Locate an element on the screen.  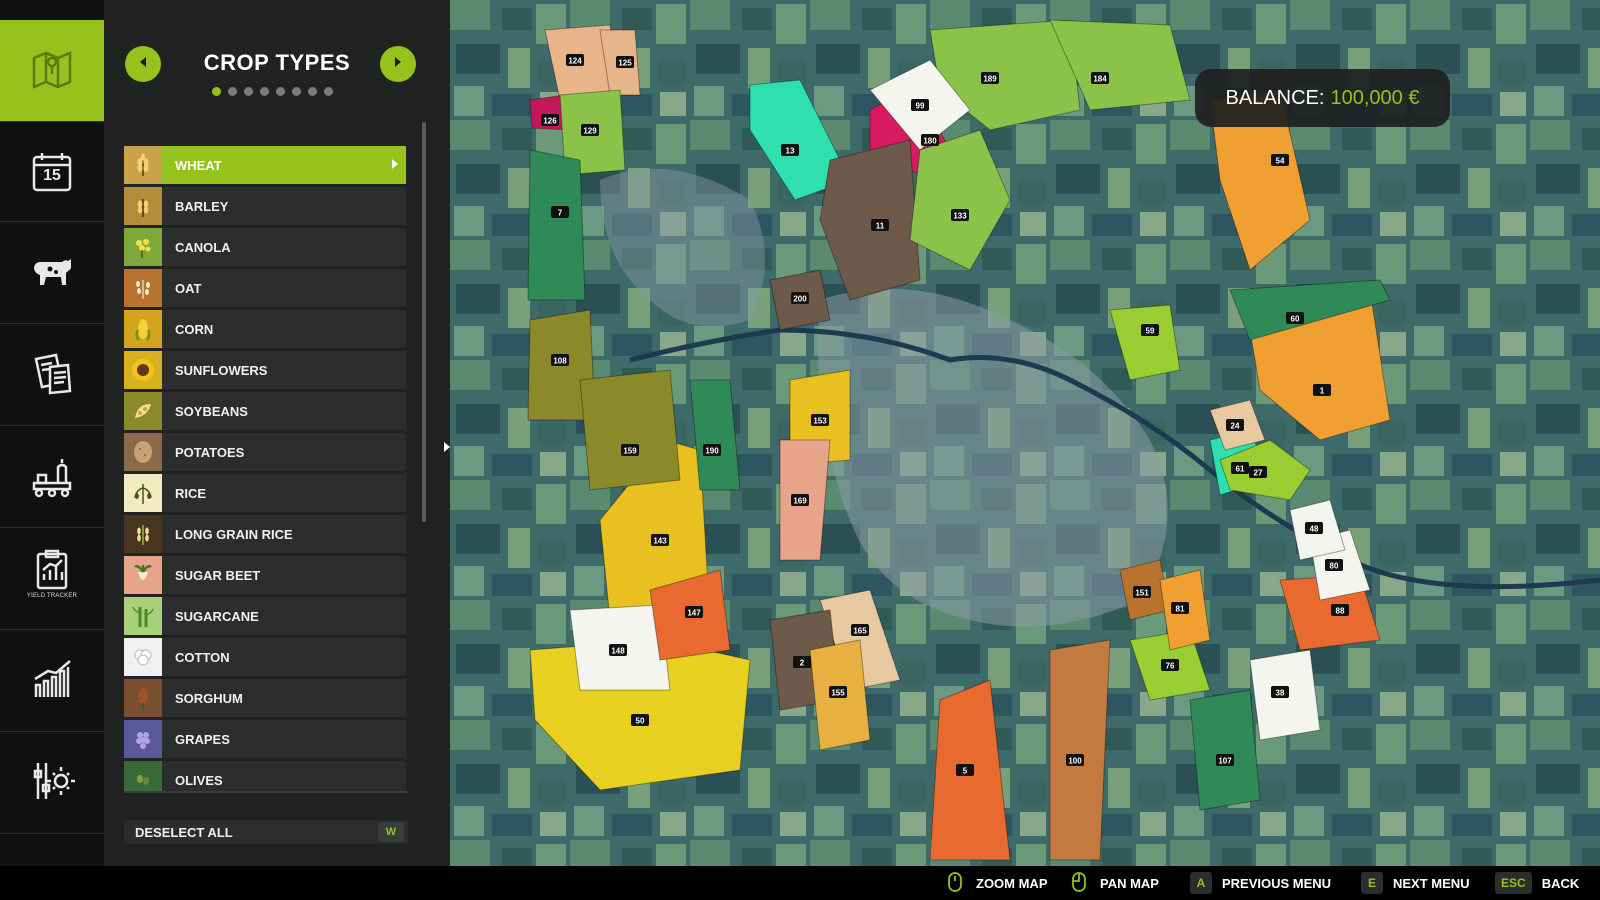
field-number: 155 is located at coordinates (838, 693).